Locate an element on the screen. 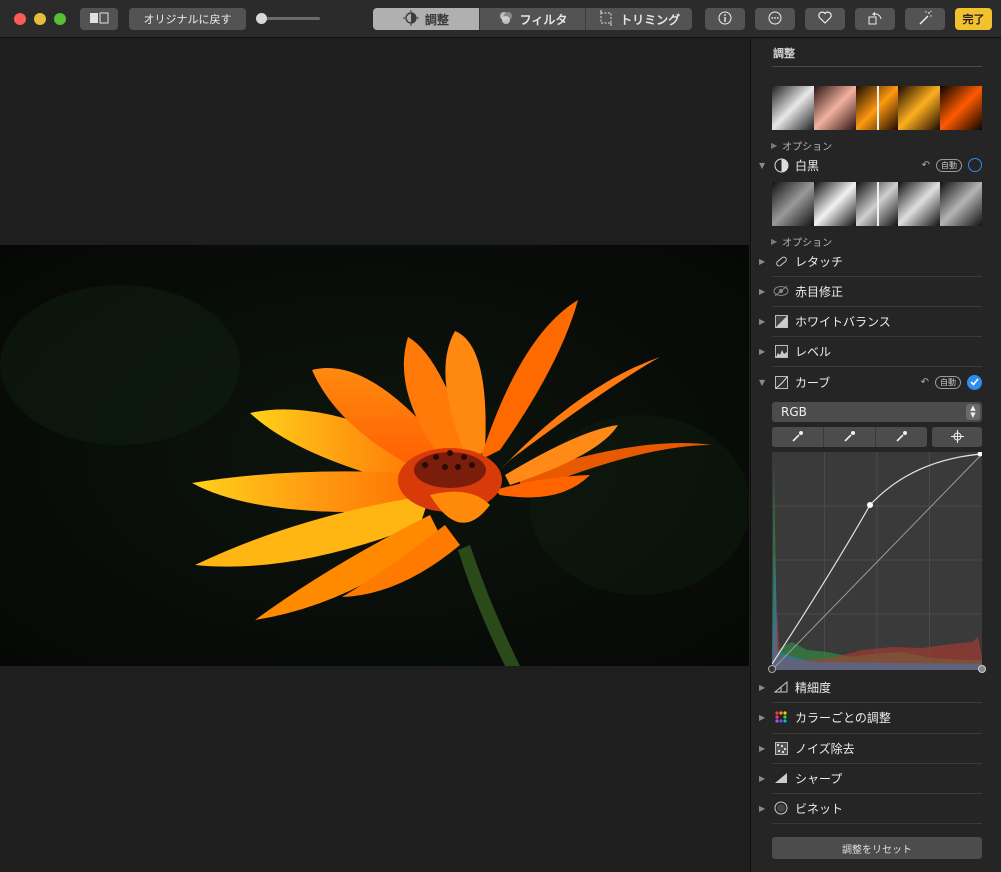 This screenshot has height=872, width=1001. whitebalance-label: ホワイトバランス is located at coordinates (843, 321).